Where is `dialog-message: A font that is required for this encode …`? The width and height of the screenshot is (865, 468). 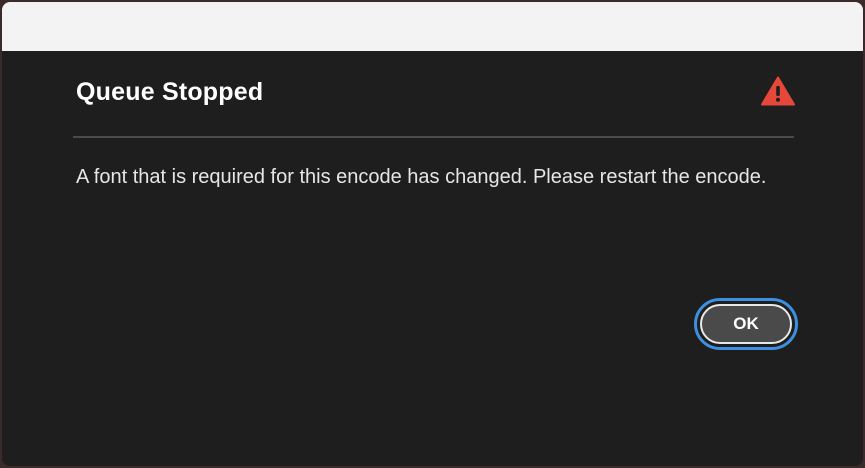
dialog-message: A font that is required for this encode … is located at coordinates (421, 177).